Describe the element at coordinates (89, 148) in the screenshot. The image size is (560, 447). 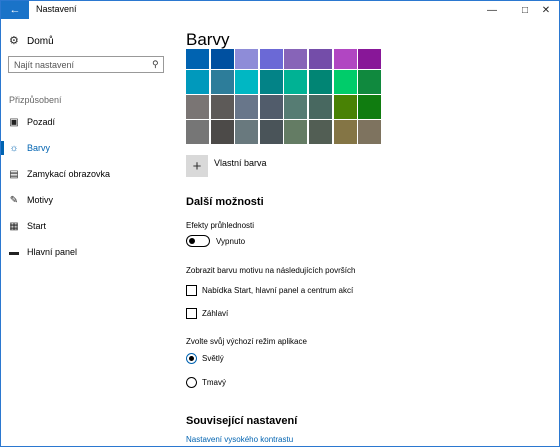
I see `sidebar-item-barvy: ☼ Barvy` at that location.